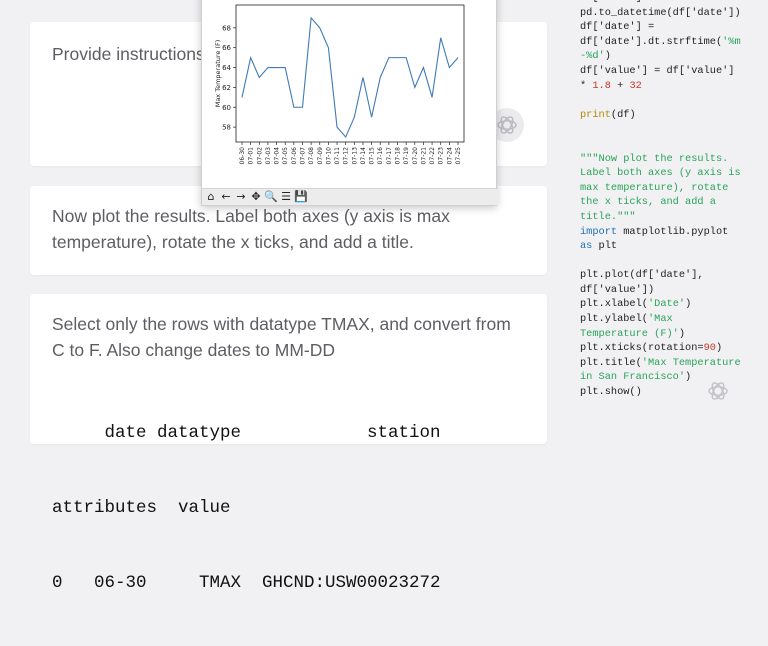  Describe the element at coordinates (226, 128) in the screenshot. I see `y-tick-label: 58` at that location.